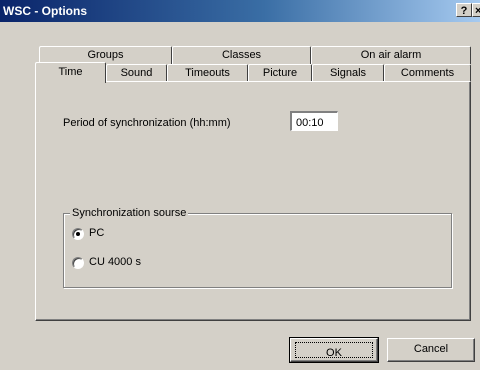 This screenshot has height=370, width=480. What do you see at coordinates (147, 123) in the screenshot?
I see `period-label: Period of synchronization (hh:mm)` at bounding box center [147, 123].